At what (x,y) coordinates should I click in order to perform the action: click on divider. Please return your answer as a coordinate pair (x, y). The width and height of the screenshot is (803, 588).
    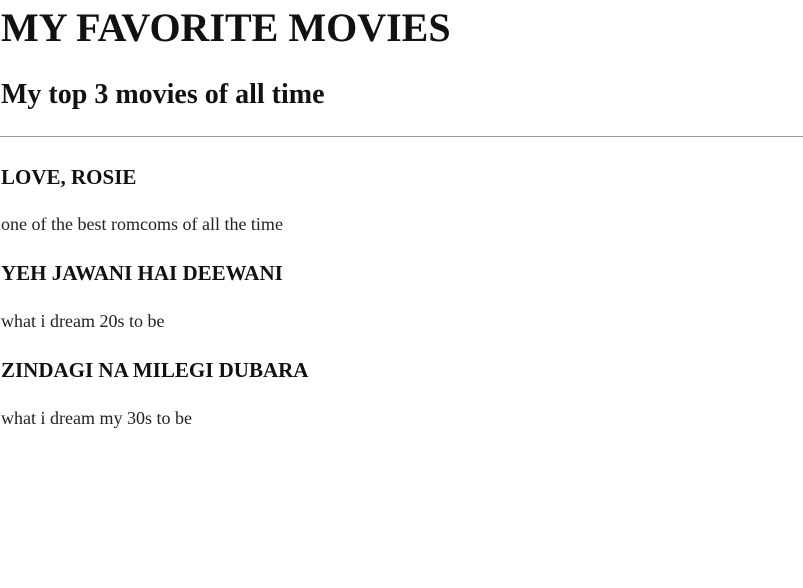
    Looking at the image, I should click on (401, 136).